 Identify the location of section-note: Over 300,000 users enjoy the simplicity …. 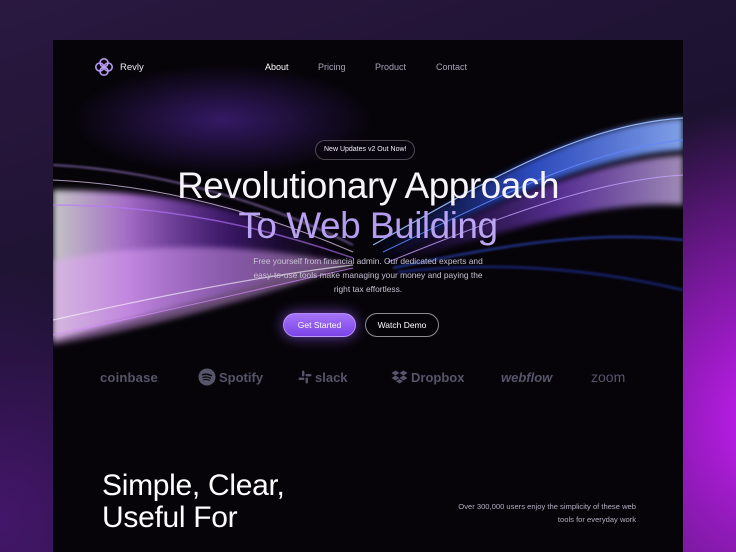
(547, 513).